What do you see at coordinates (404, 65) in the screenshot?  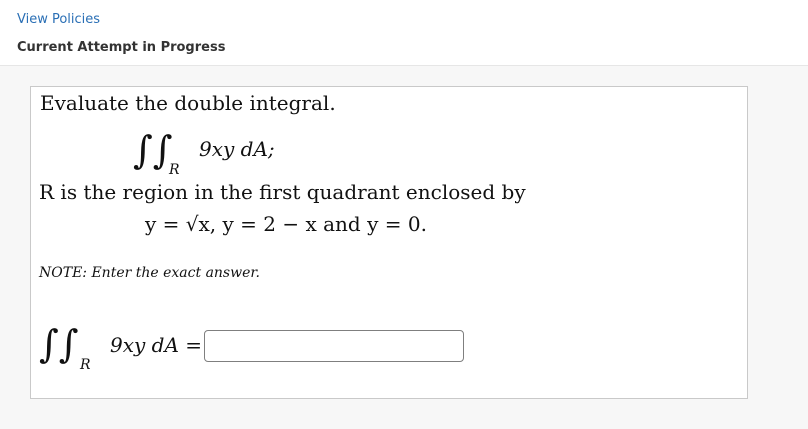 I see `header-divider` at bounding box center [404, 65].